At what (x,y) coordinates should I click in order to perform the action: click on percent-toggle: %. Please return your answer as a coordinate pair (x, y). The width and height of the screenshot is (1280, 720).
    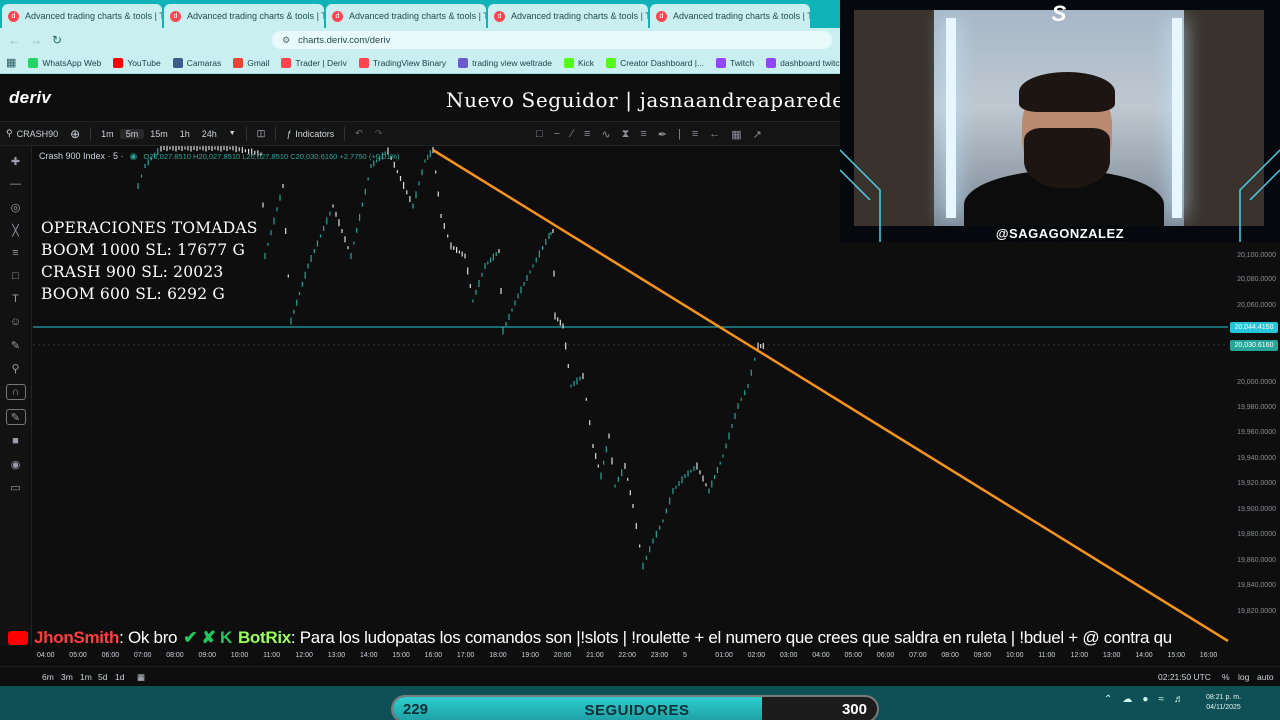
    Looking at the image, I should click on (1226, 677).